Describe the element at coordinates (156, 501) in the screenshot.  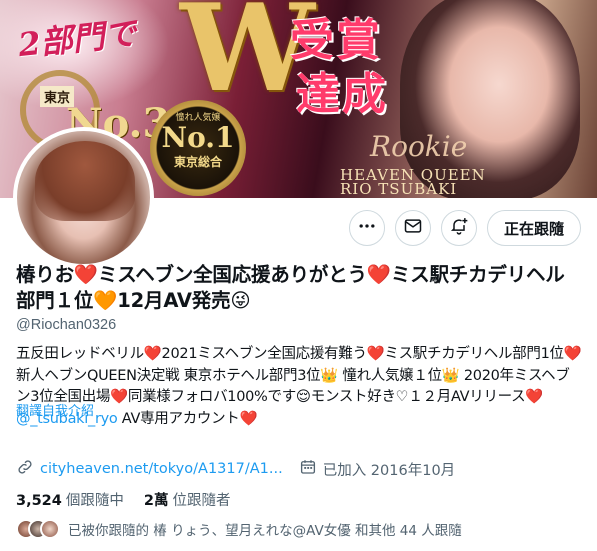
I see `followers-count: 2萬` at that location.